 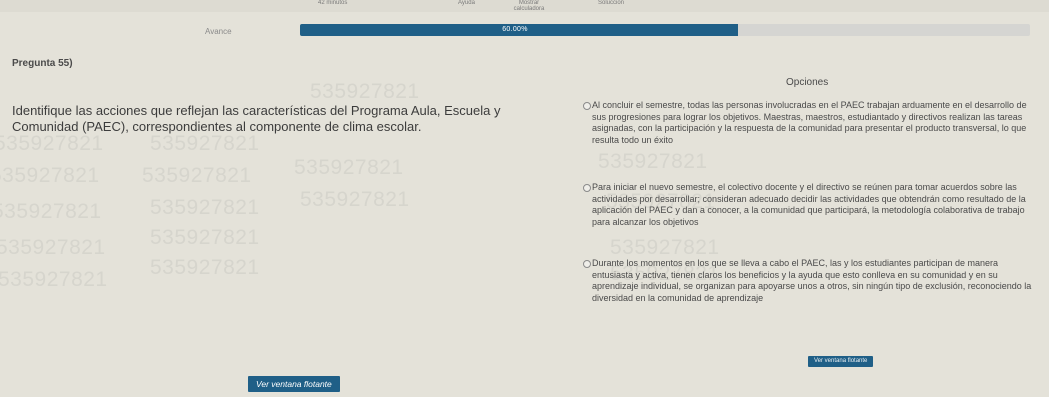 I want to click on solution-link: Soluccion, so click(x=611, y=3).